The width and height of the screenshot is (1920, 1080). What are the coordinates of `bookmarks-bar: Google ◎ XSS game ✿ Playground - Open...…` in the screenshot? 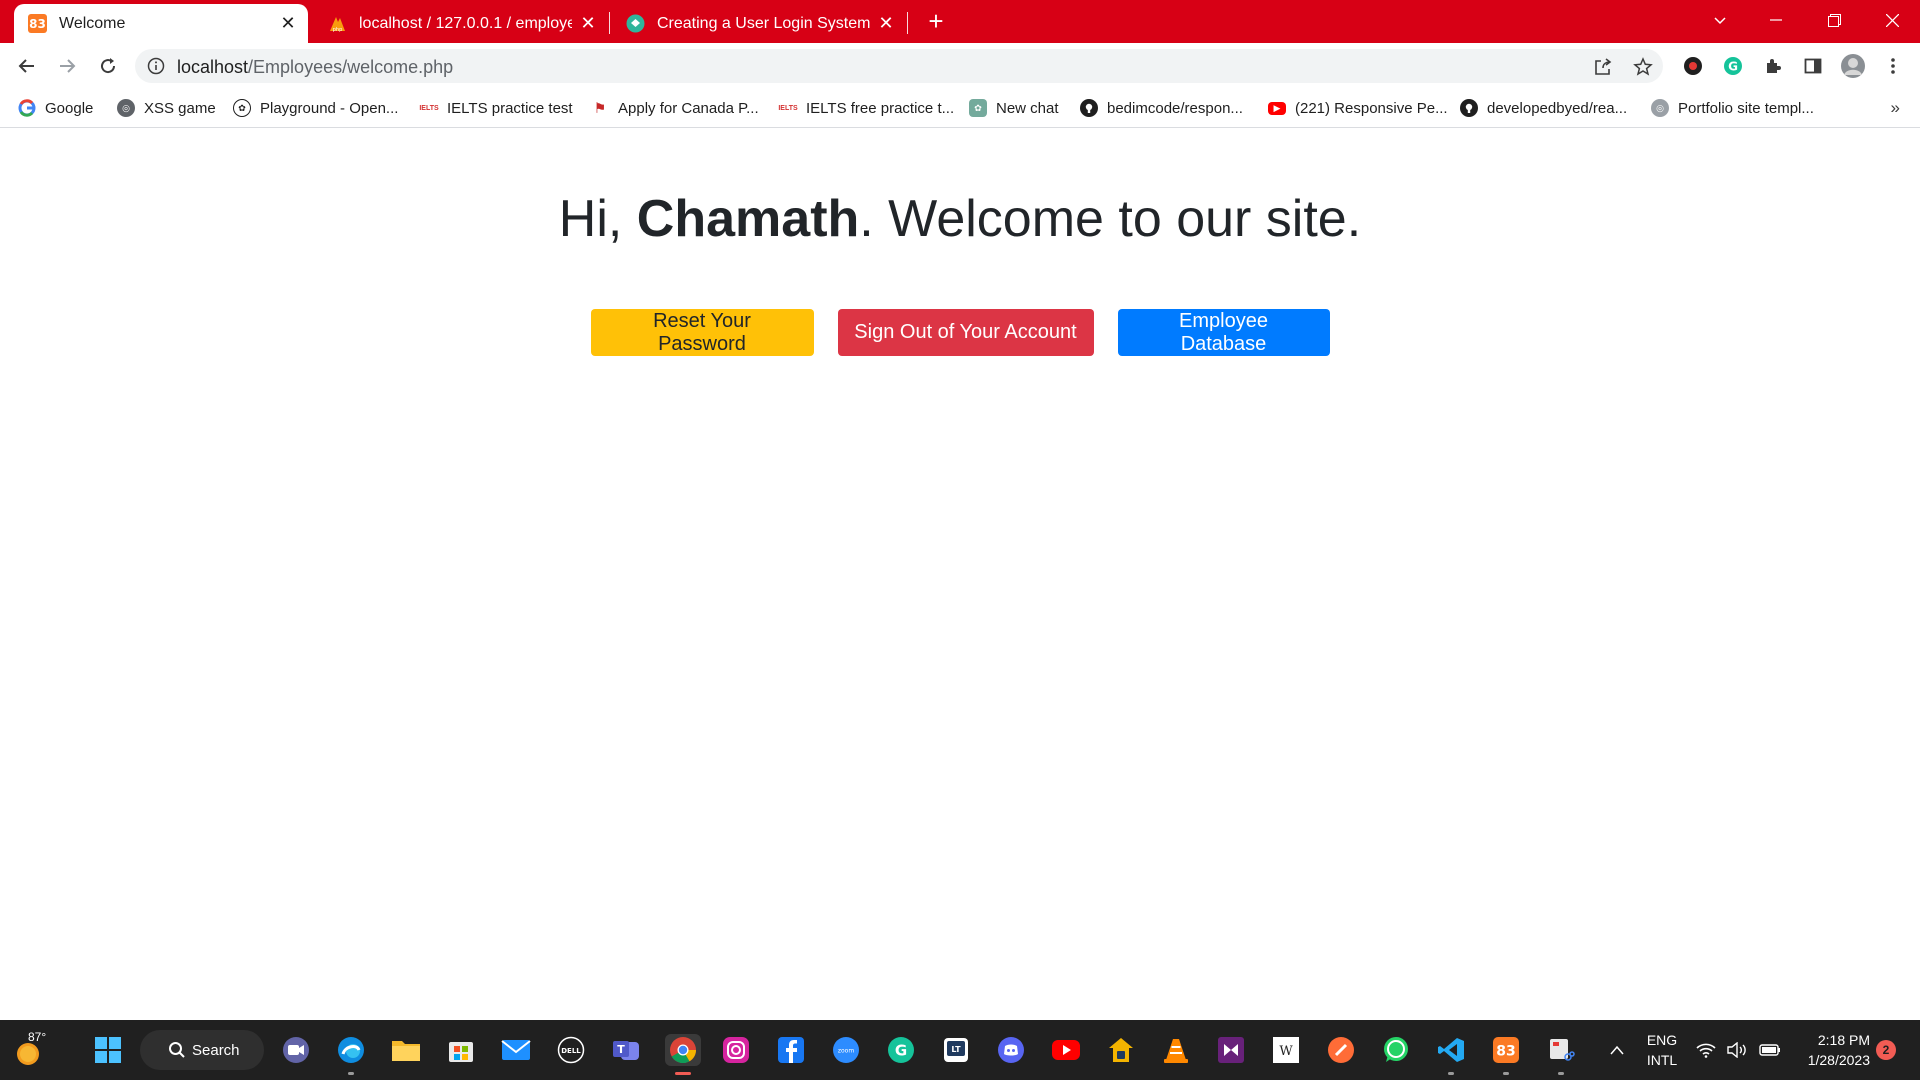 It's located at (960, 108).